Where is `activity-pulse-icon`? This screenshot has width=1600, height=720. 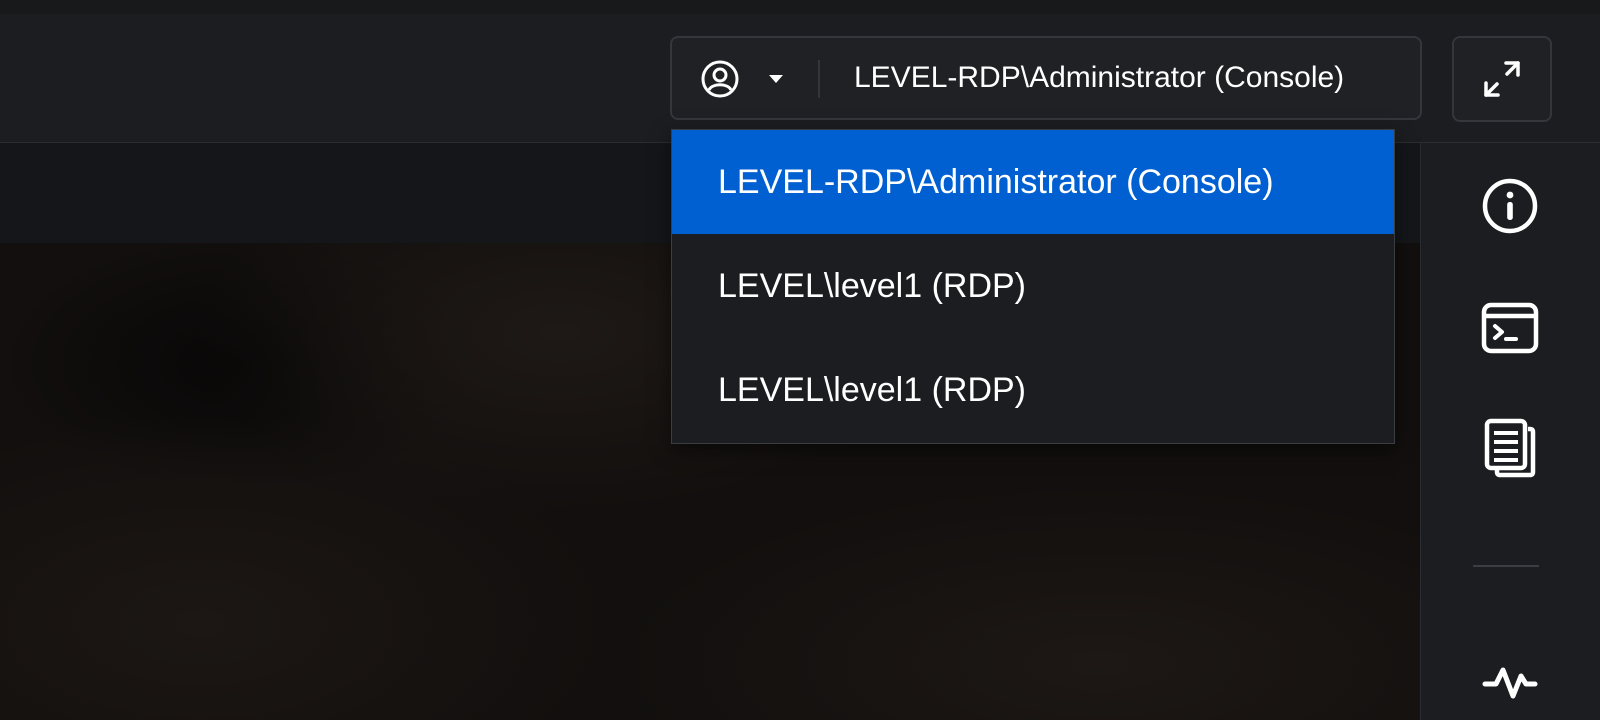 activity-pulse-icon is located at coordinates (1510, 683).